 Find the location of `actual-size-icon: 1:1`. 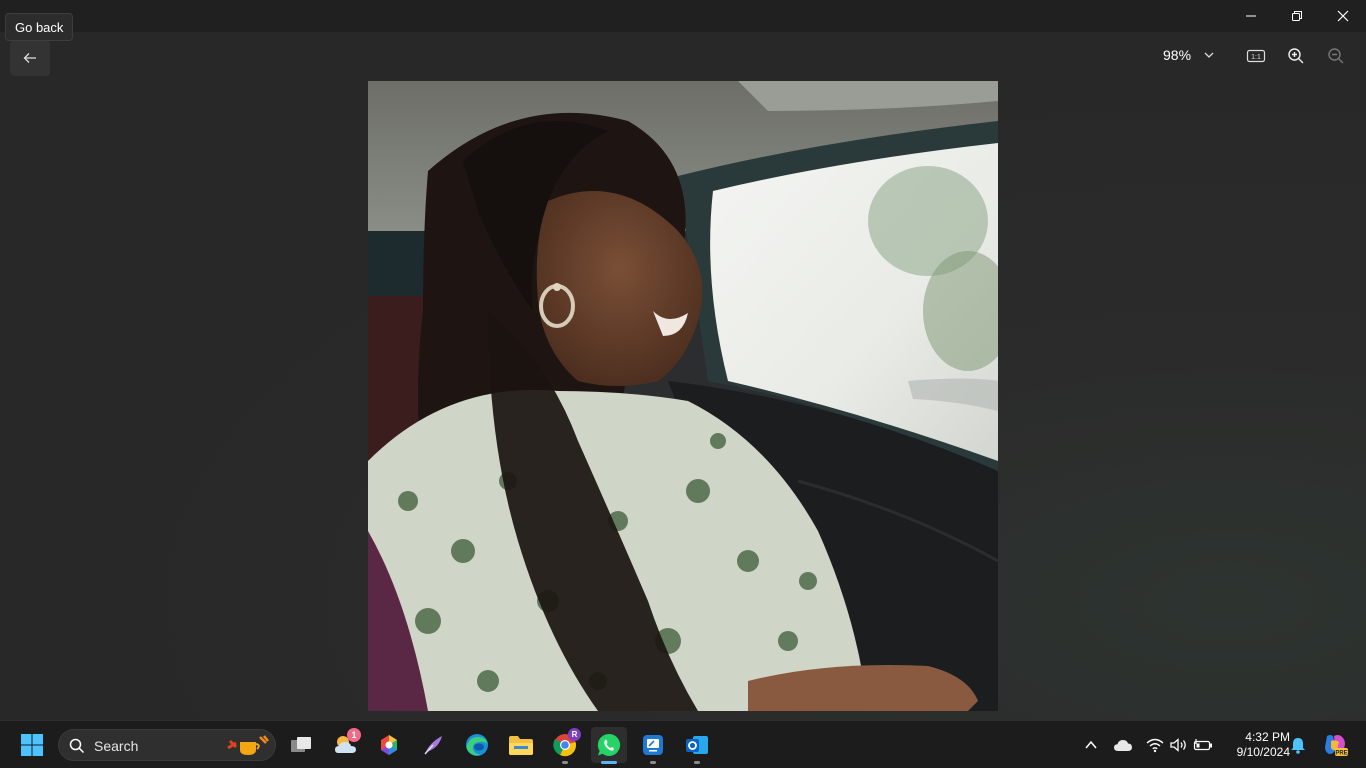

actual-size-icon: 1:1 is located at coordinates (1256, 56).